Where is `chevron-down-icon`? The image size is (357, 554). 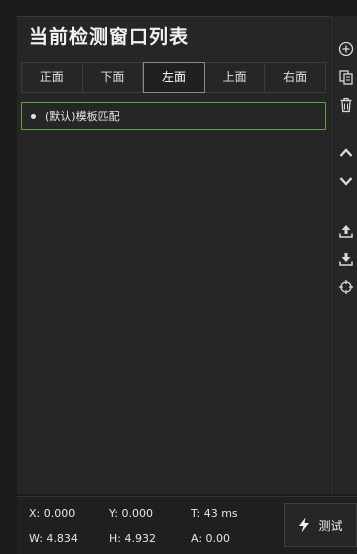 chevron-down-icon is located at coordinates (346, 181).